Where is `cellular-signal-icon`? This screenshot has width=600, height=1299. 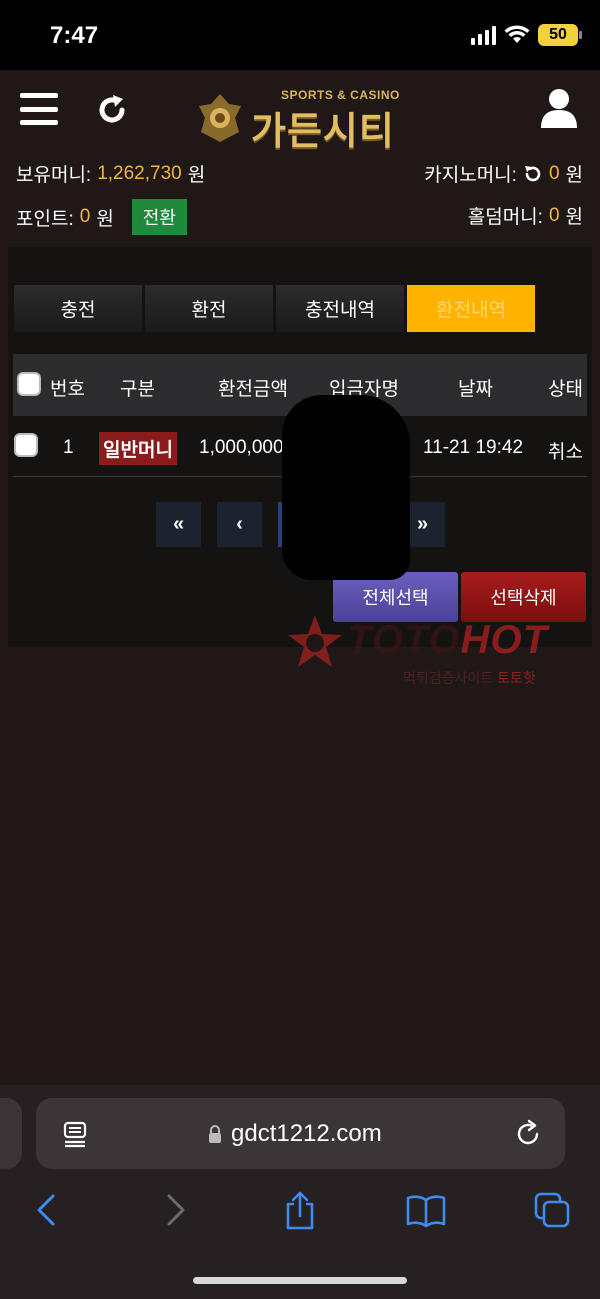
cellular-signal-icon is located at coordinates (483, 35).